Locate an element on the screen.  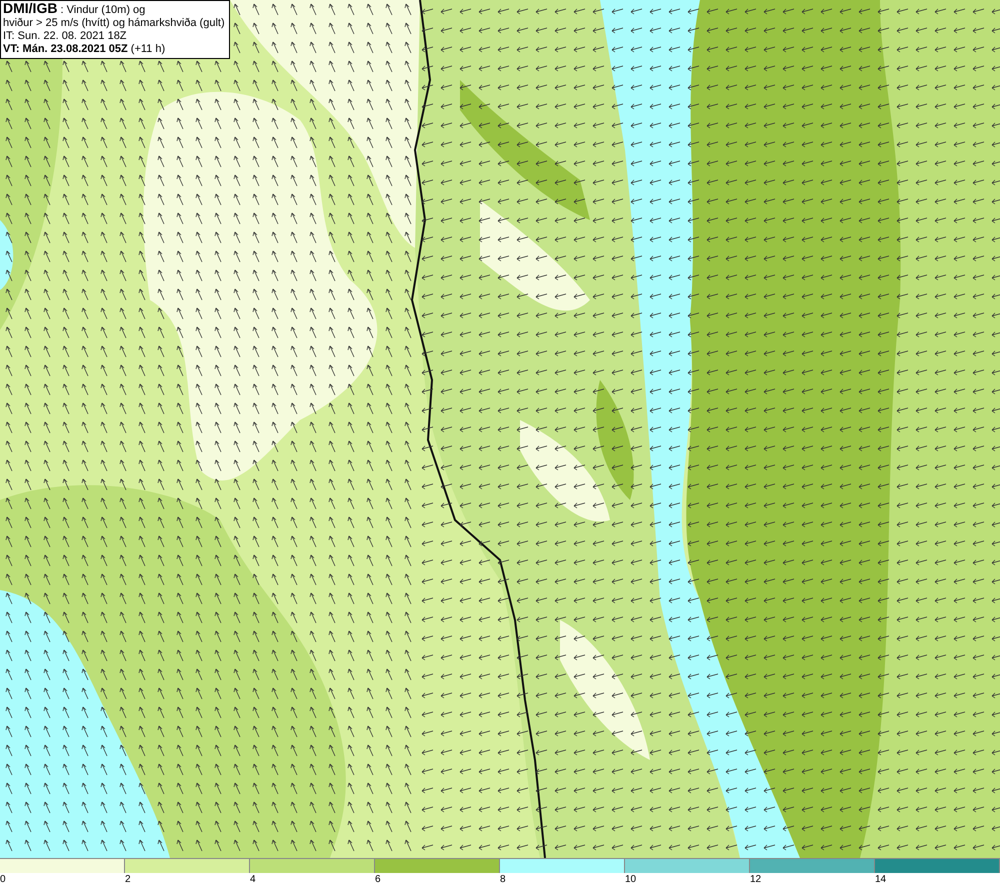
legend-tick-label: 12 is located at coordinates (756, 879).